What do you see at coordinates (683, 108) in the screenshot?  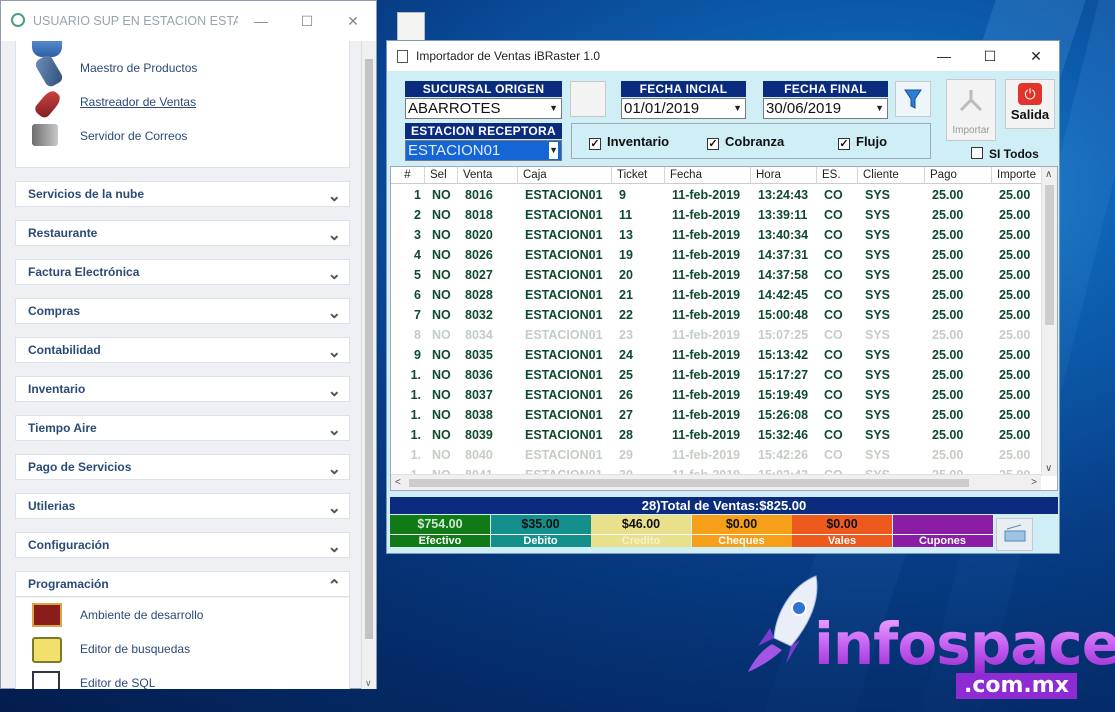 I see `fecha-inicial-picker: 01/01/2019 ▼` at bounding box center [683, 108].